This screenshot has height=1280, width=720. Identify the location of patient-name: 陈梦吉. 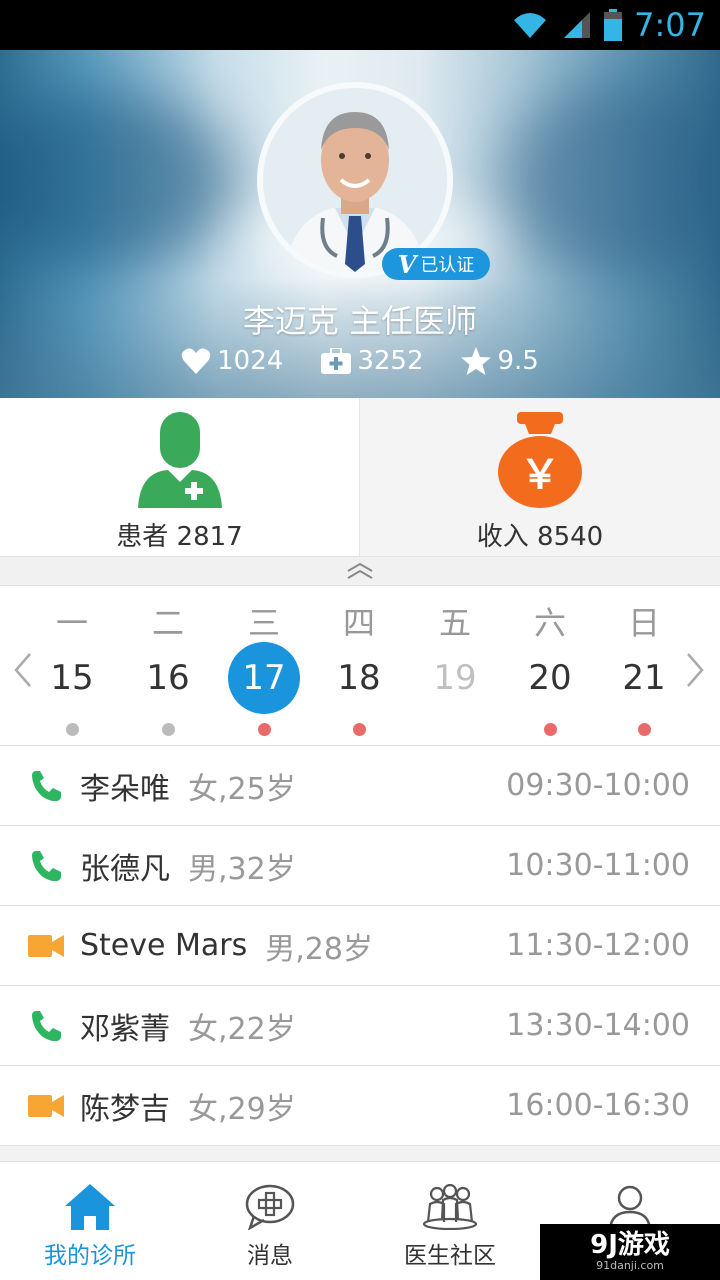
(125, 1109).